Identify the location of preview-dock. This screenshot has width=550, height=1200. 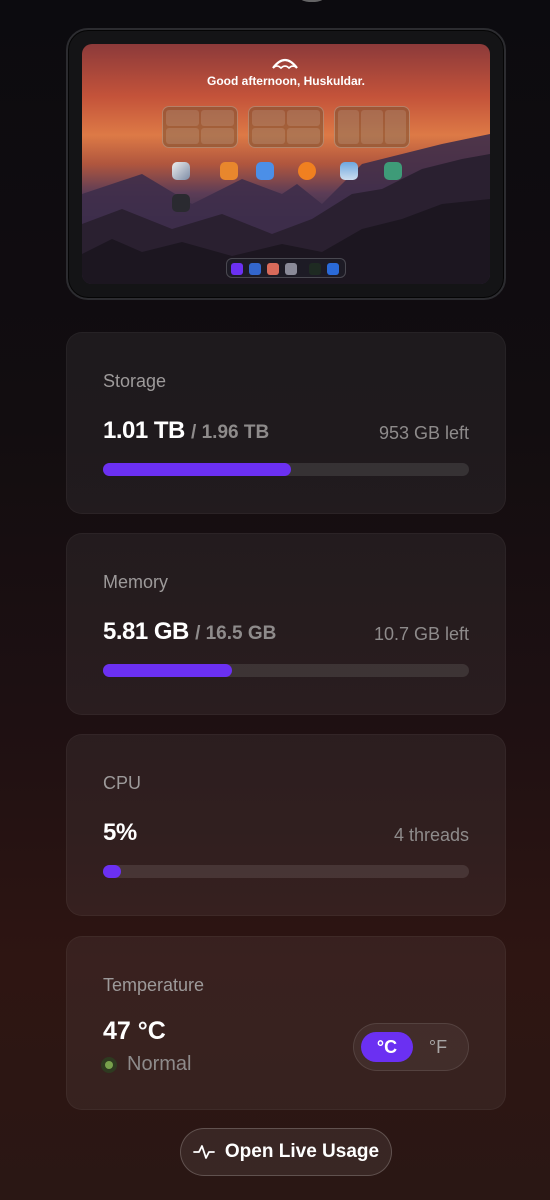
(286, 268).